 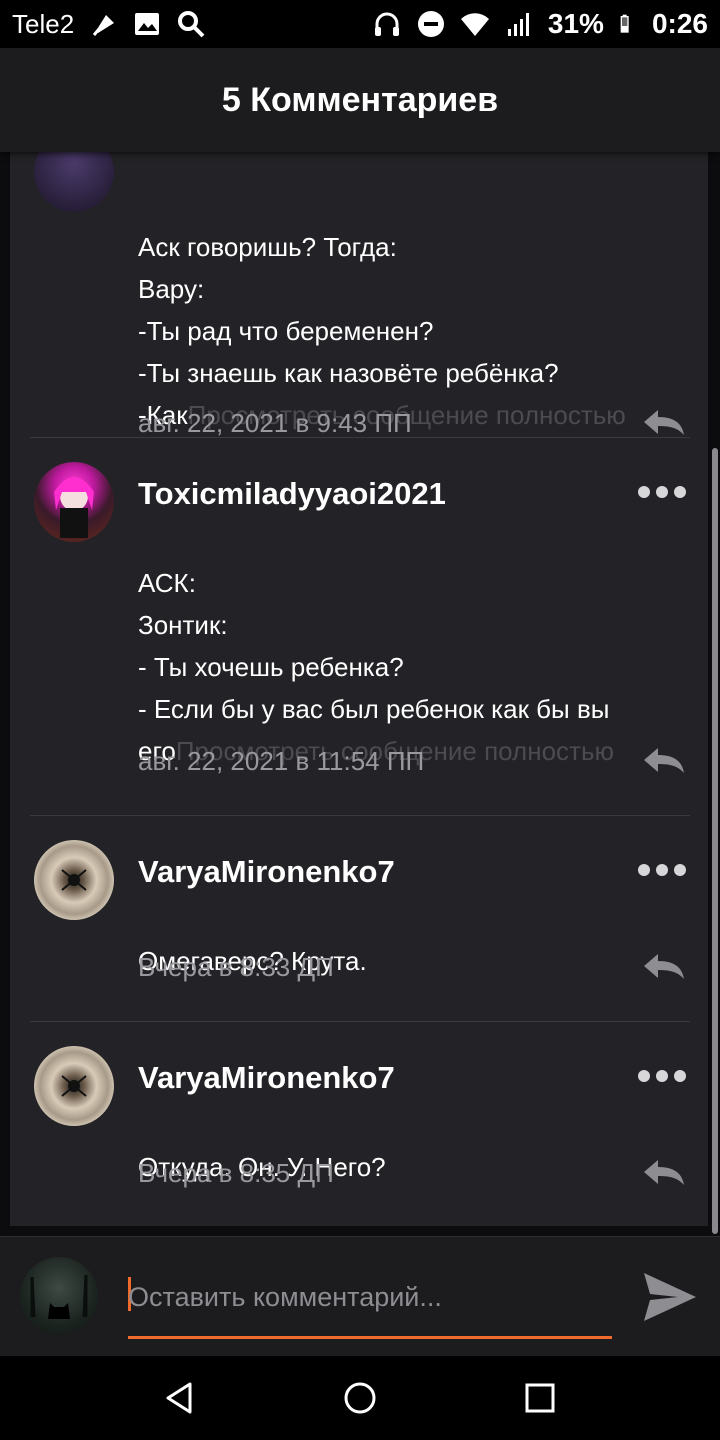 I want to click on avatar-cat-icon, so click(x=59, y=1296).